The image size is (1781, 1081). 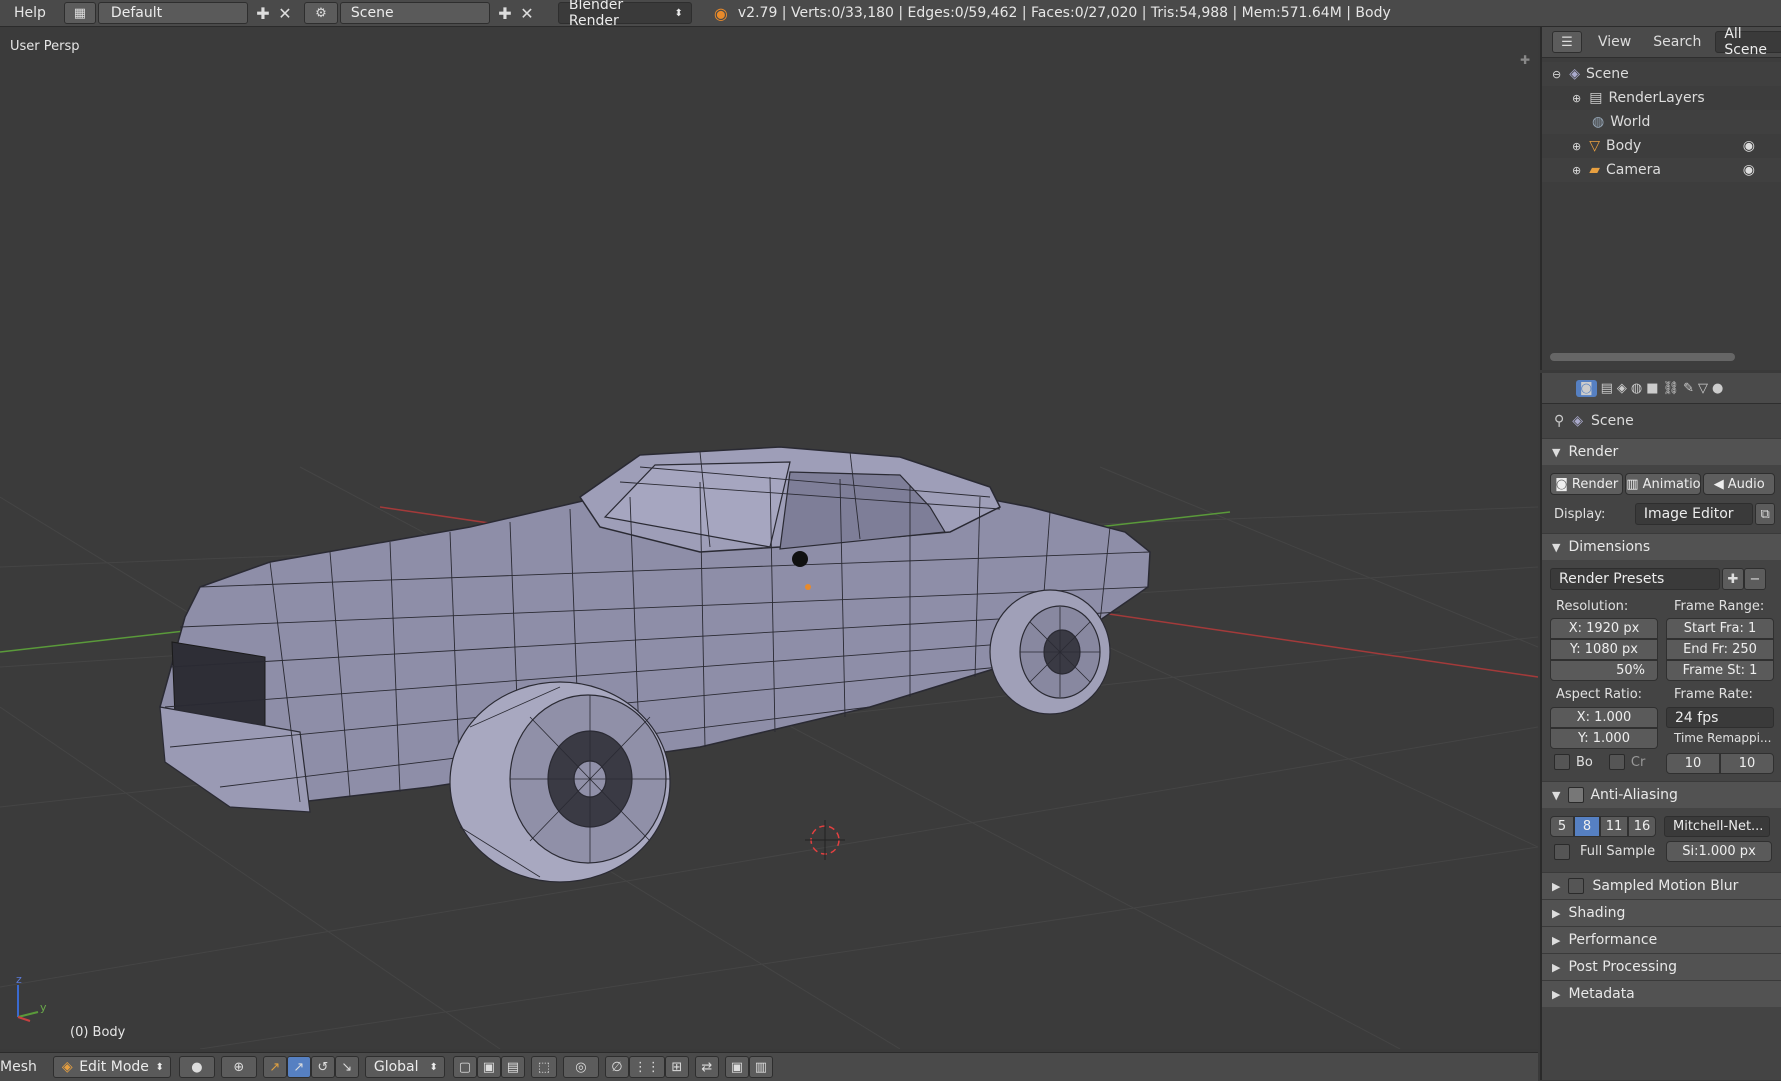 I want to click on constraints-tab-icon: ⛓, so click(x=1671, y=388).